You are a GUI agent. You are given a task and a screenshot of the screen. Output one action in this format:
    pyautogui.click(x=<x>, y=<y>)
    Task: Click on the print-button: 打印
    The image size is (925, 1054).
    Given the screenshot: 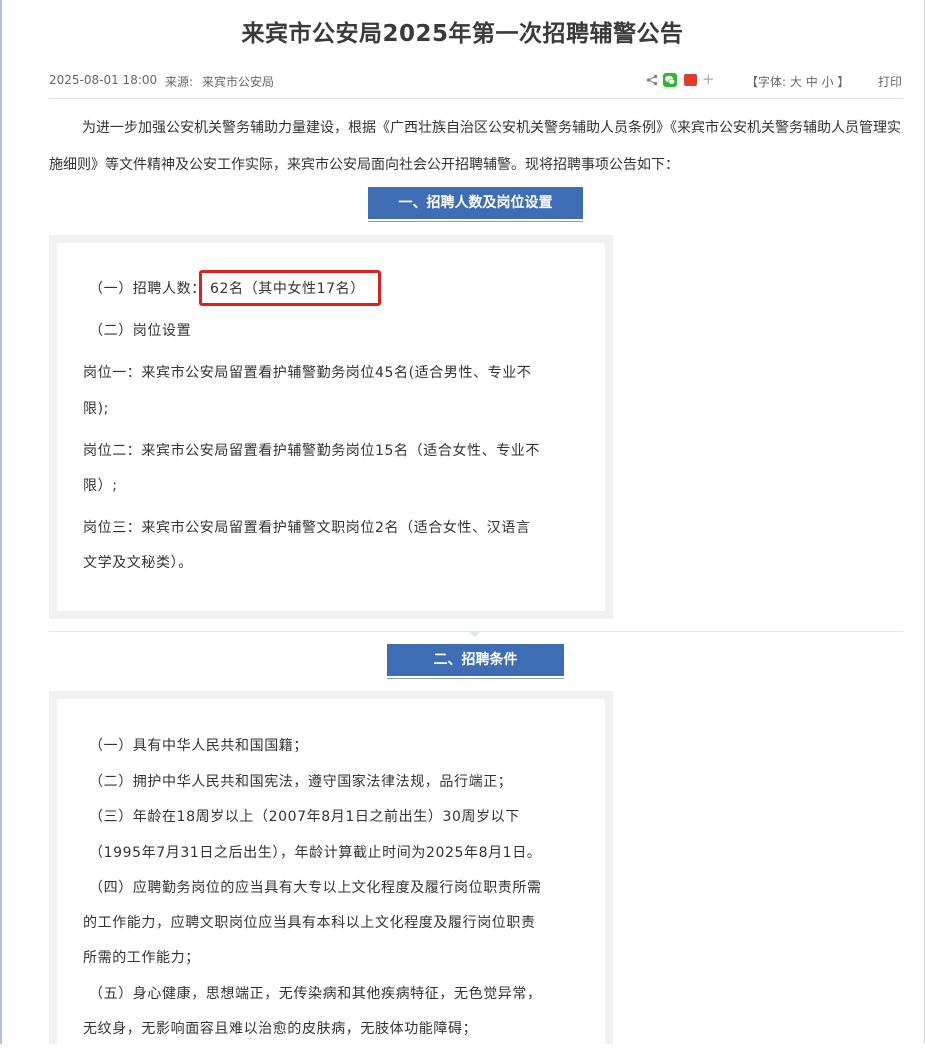 What is the action you would take?
    pyautogui.click(x=890, y=81)
    